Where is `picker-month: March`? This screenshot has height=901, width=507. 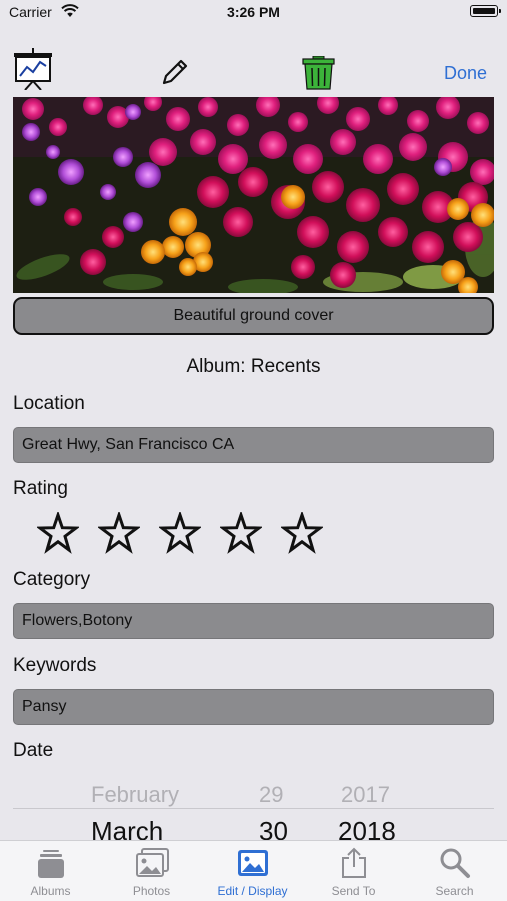 picker-month: March is located at coordinates (127, 829).